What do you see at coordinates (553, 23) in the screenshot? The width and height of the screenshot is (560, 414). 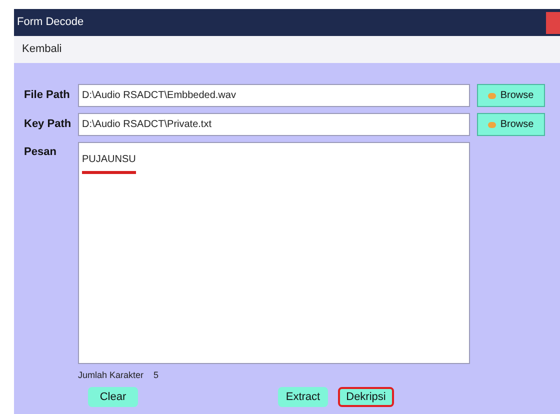 I see `close-button` at bounding box center [553, 23].